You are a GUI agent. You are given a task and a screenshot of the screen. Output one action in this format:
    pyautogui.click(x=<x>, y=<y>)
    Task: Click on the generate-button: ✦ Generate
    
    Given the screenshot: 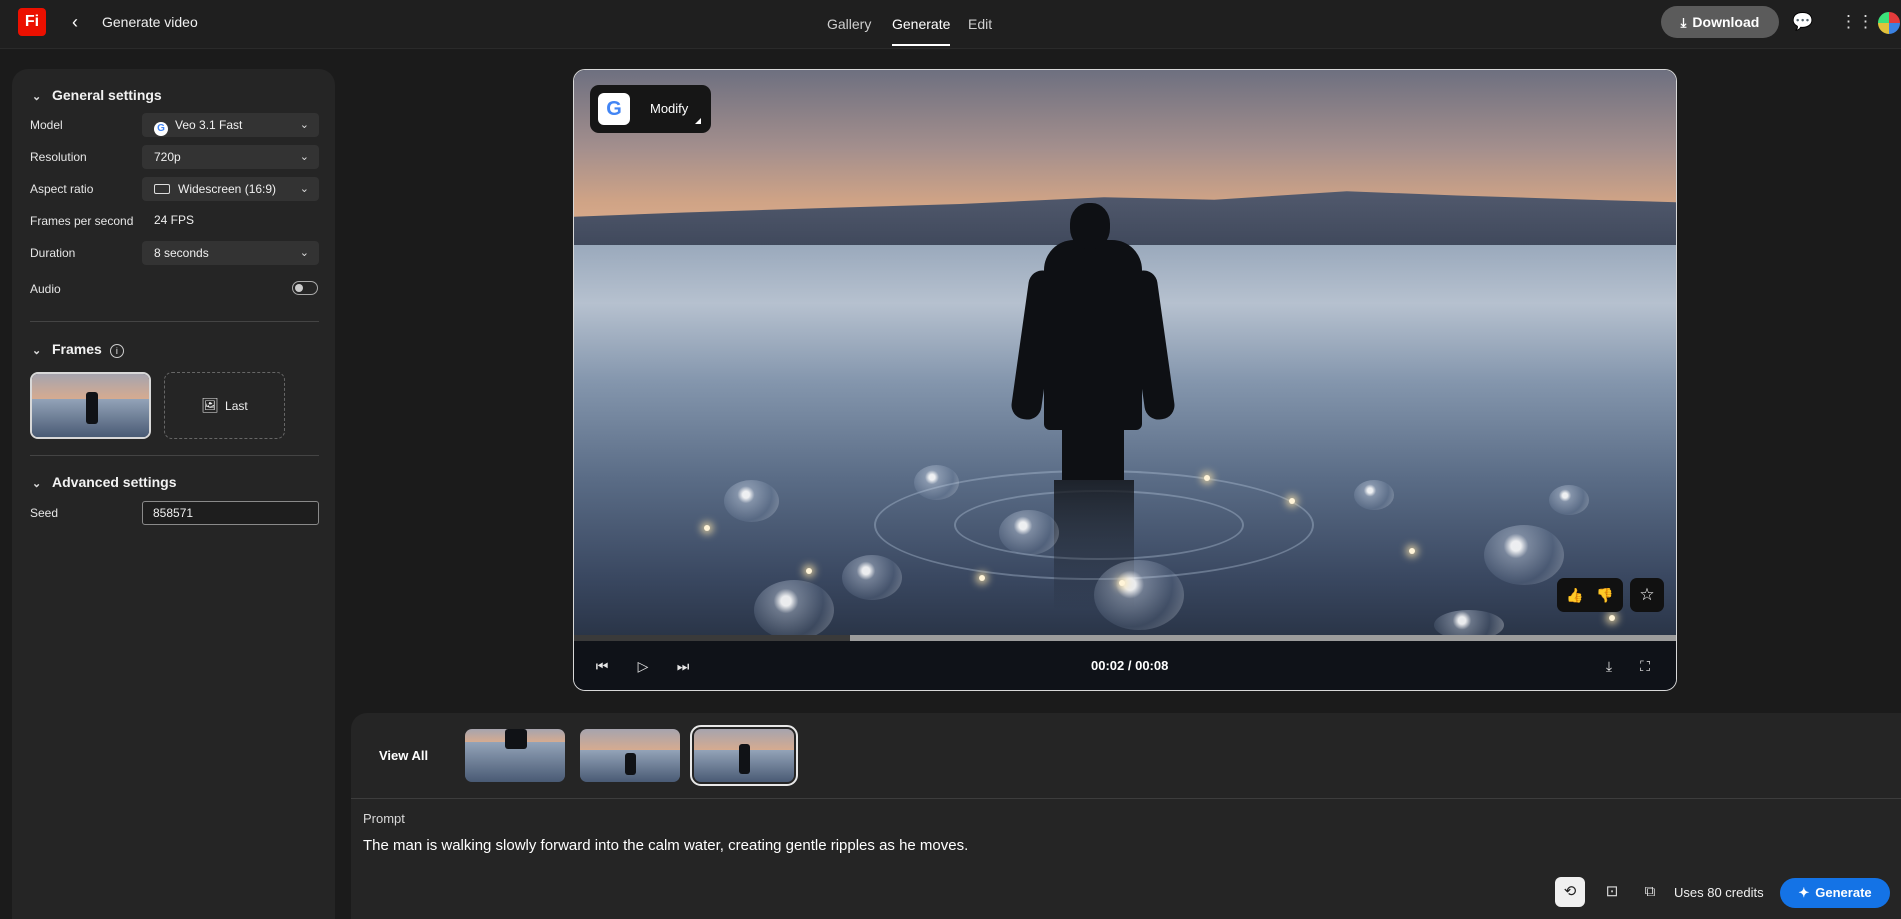 What is the action you would take?
    pyautogui.click(x=1835, y=893)
    